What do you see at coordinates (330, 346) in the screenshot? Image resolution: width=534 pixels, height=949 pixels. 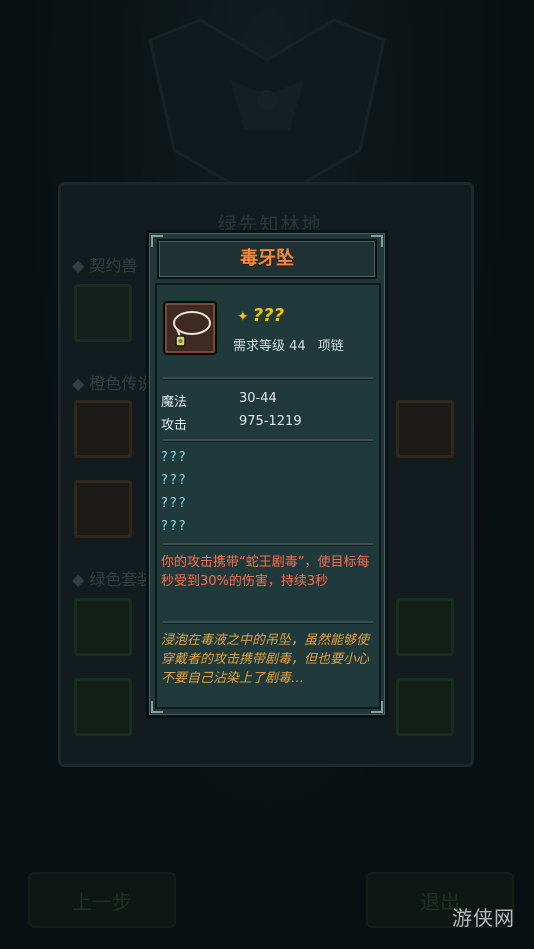 I see `item-type: 项链` at bounding box center [330, 346].